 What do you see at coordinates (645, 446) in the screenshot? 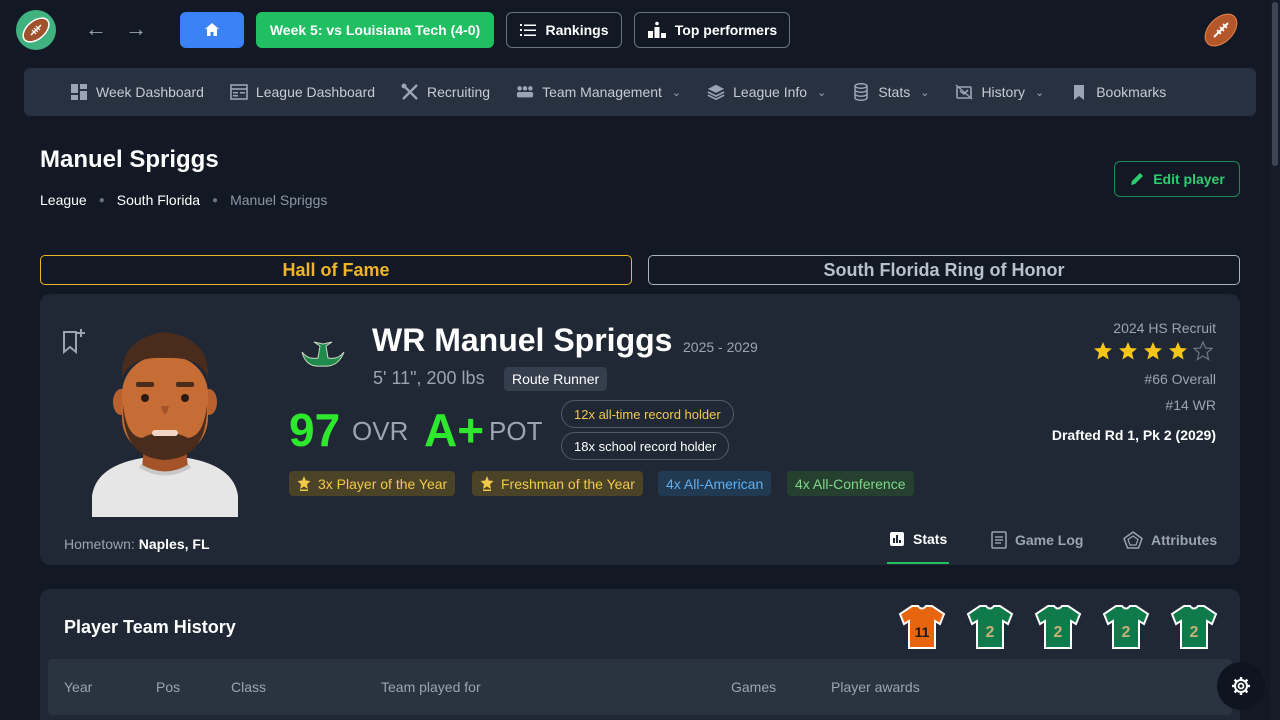
I see `school-record-badge: 18x school record holder` at bounding box center [645, 446].